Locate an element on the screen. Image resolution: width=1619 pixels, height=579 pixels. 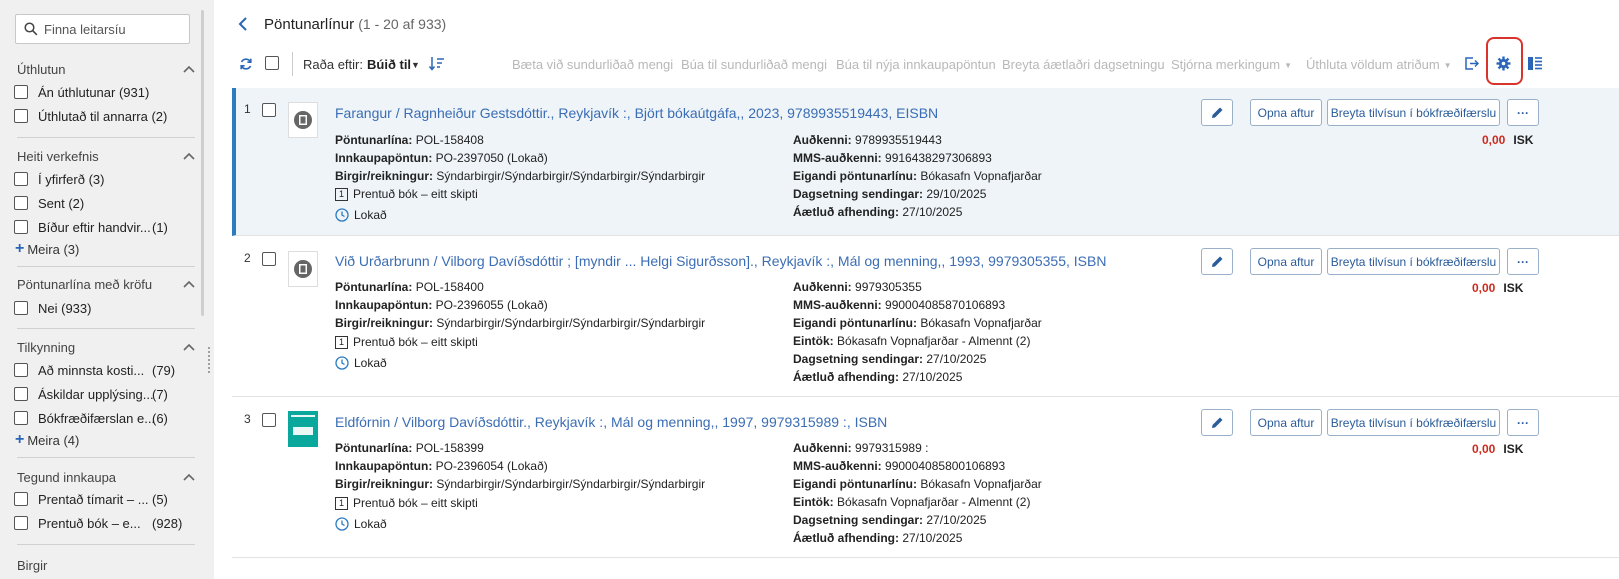
create-new-po-action: Búa til nýja innkaupapöntun is located at coordinates (916, 64).